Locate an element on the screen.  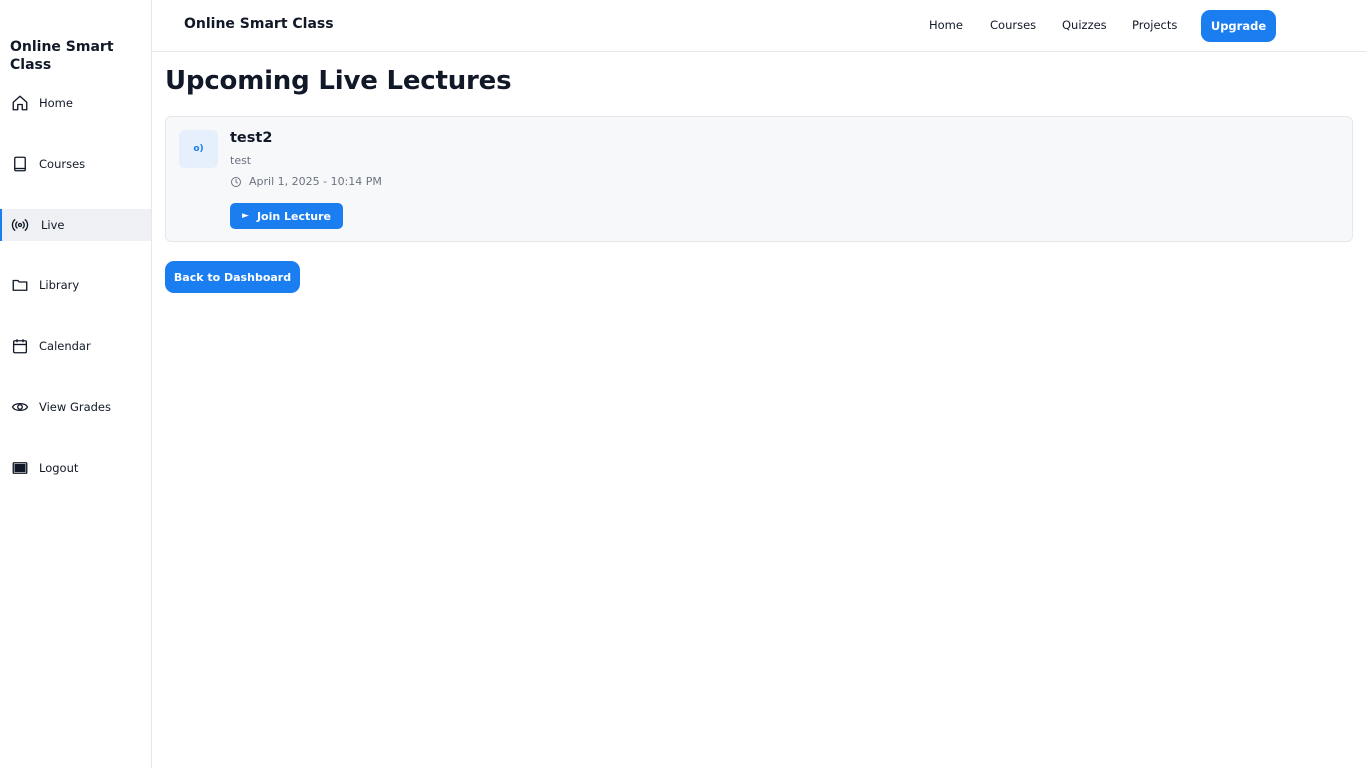
join-lecture-label: Join Lecture is located at coordinates (293, 216).